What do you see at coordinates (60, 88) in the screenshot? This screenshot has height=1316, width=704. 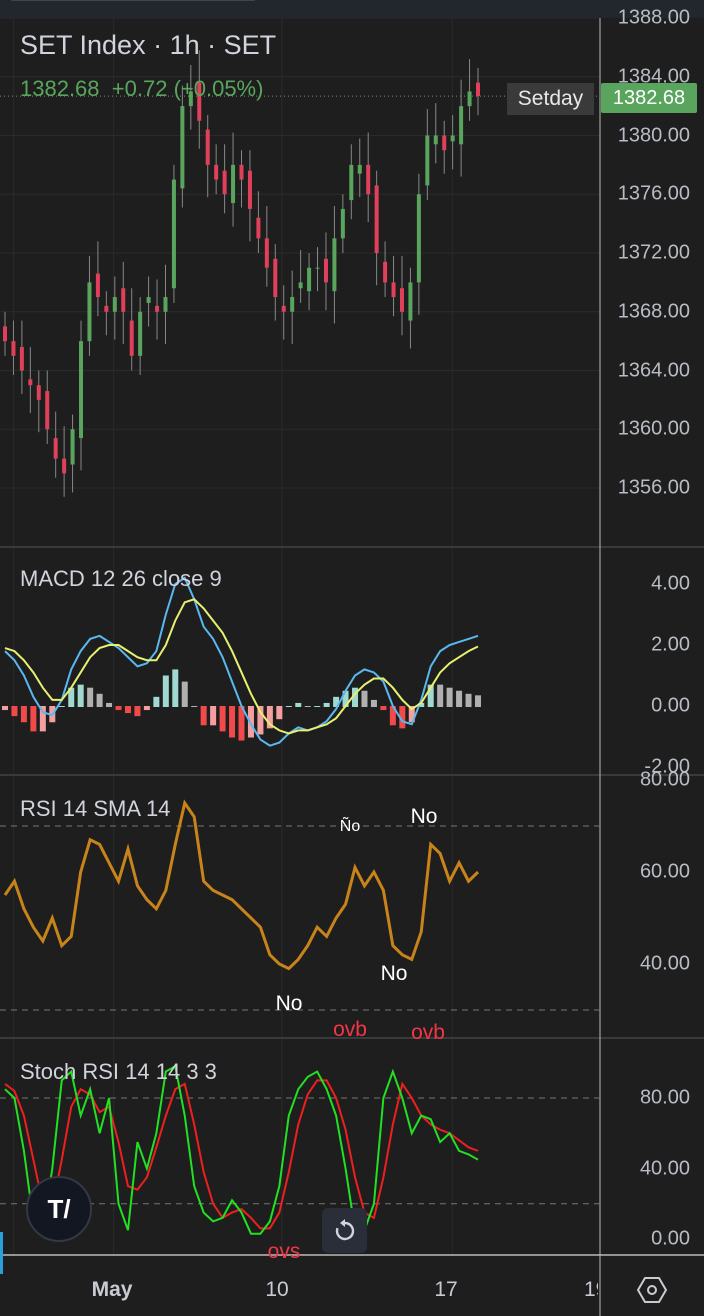 I see `last-price: 1382.68` at bounding box center [60, 88].